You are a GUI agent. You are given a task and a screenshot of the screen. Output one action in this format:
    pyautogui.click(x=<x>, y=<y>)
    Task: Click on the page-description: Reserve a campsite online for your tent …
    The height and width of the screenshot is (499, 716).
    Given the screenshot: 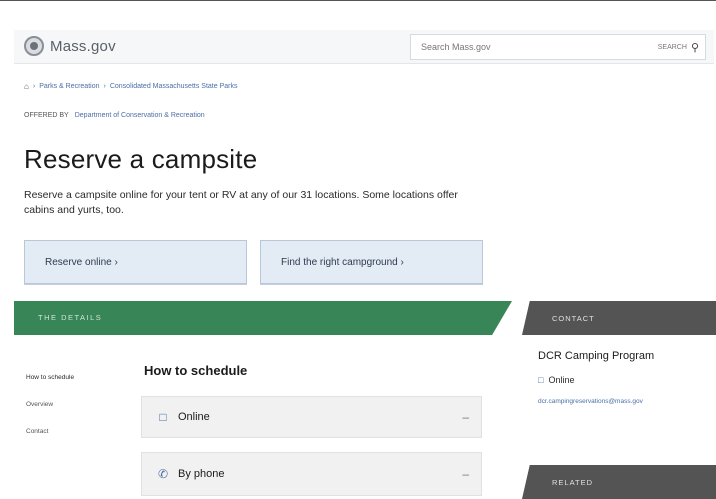 What is the action you would take?
    pyautogui.click(x=241, y=202)
    